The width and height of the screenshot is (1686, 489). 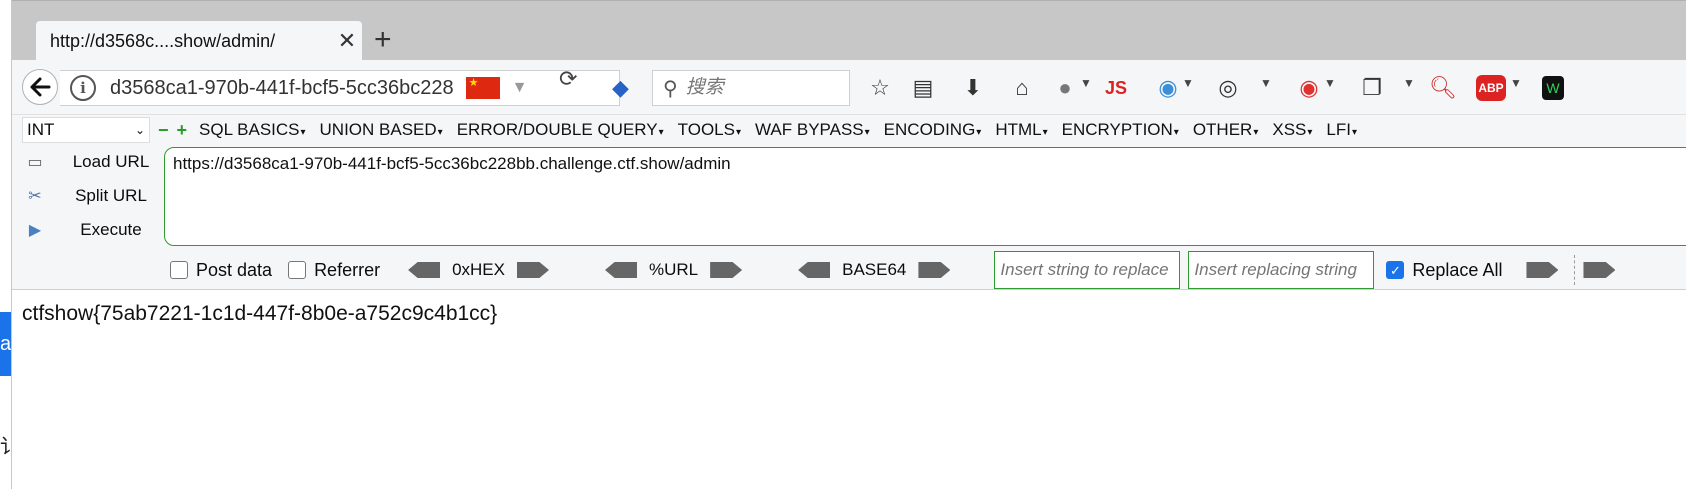 I want to click on hex-label: 0xHEX, so click(x=478, y=269).